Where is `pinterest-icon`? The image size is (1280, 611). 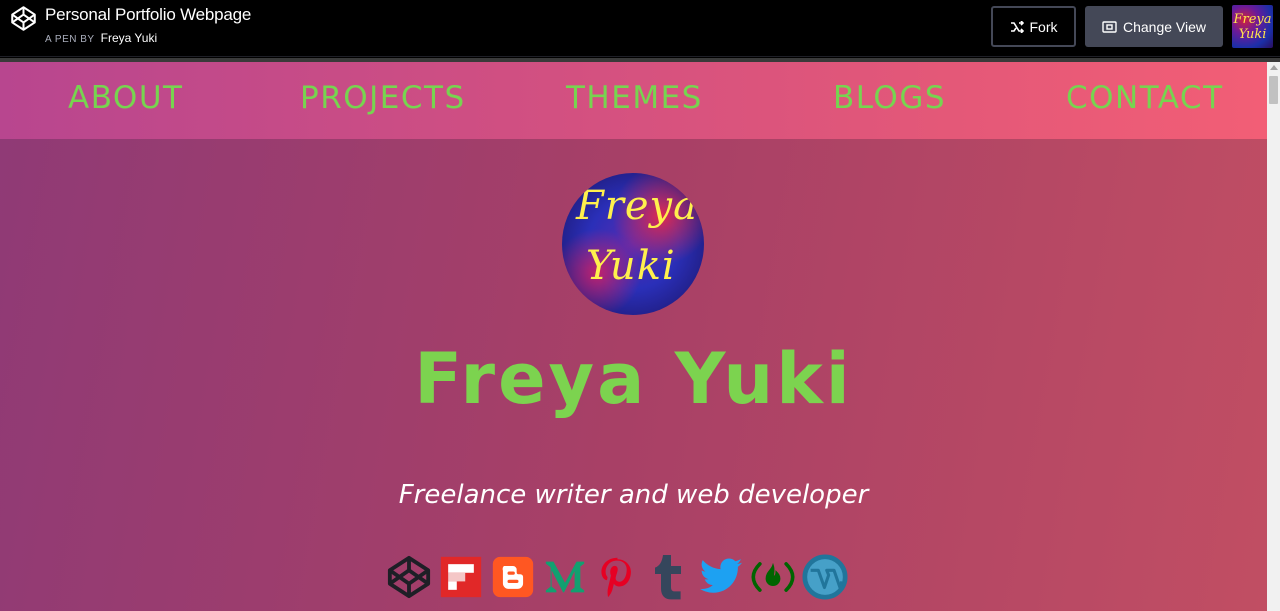
pinterest-icon is located at coordinates (616, 577).